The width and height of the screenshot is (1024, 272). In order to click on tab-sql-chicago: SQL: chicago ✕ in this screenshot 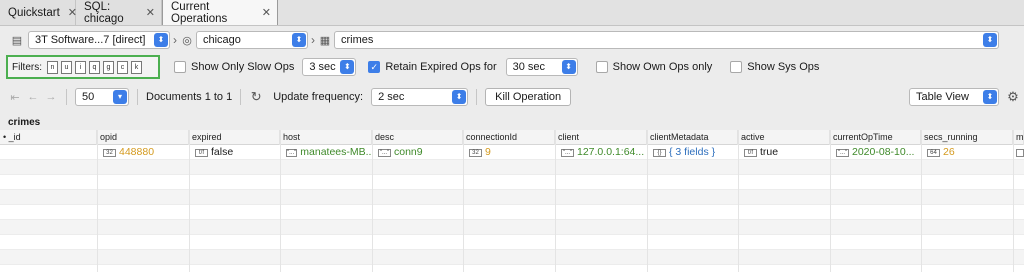, I will do `click(119, 12)`.